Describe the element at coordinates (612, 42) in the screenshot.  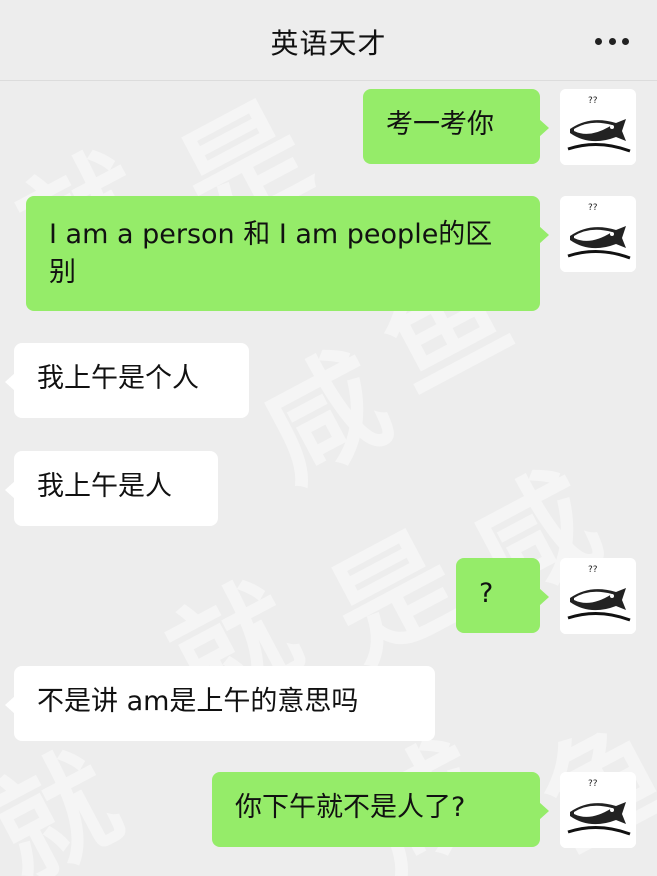
I see `more-dots-icon` at that location.